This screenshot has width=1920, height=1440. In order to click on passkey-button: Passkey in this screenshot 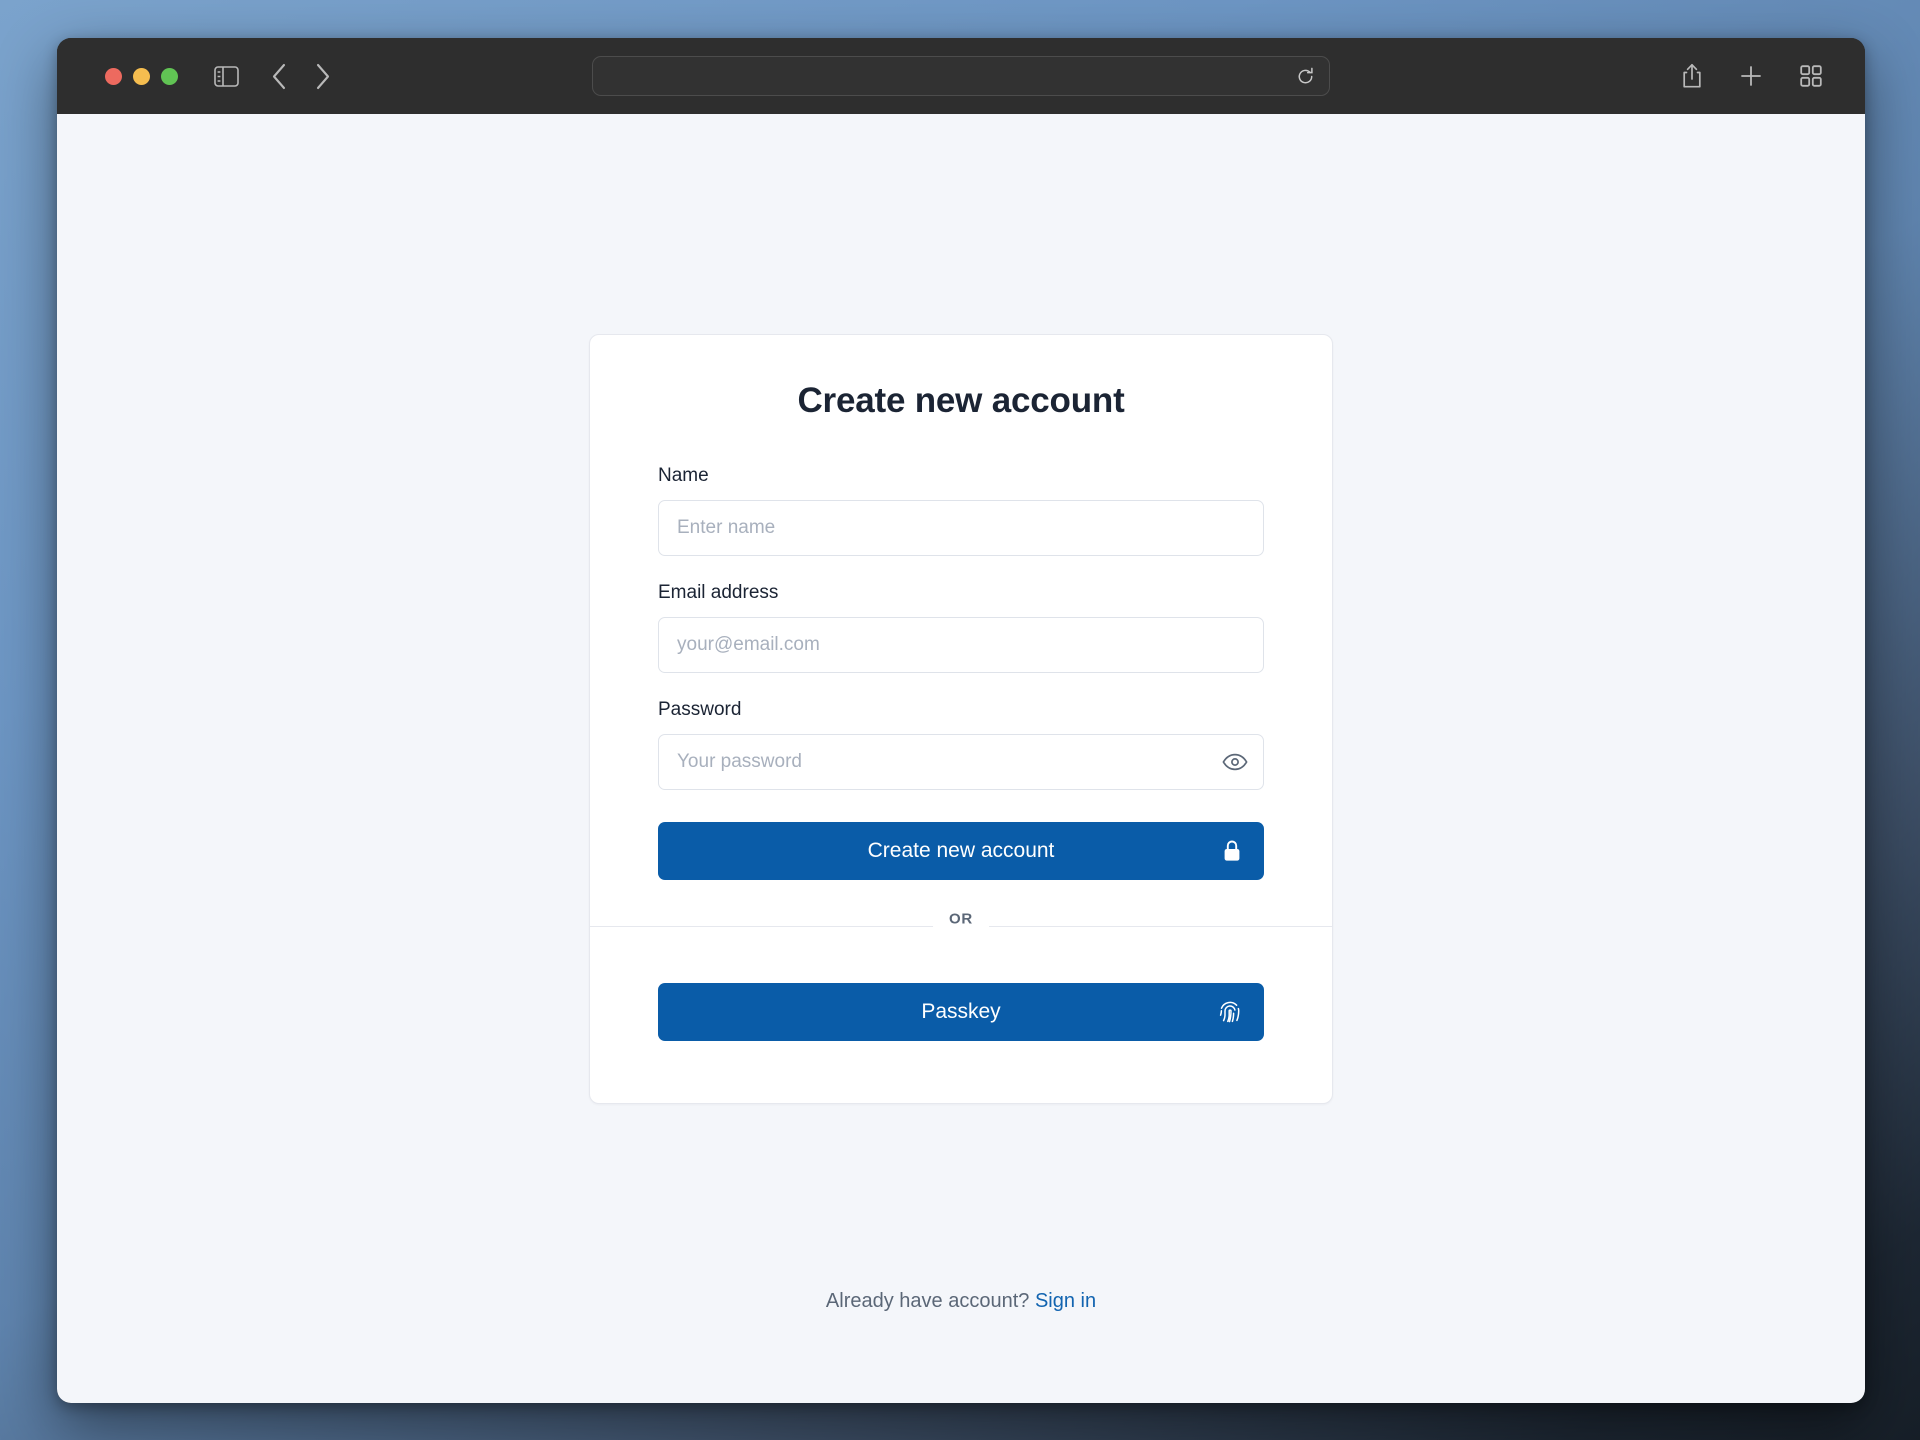, I will do `click(961, 1012)`.